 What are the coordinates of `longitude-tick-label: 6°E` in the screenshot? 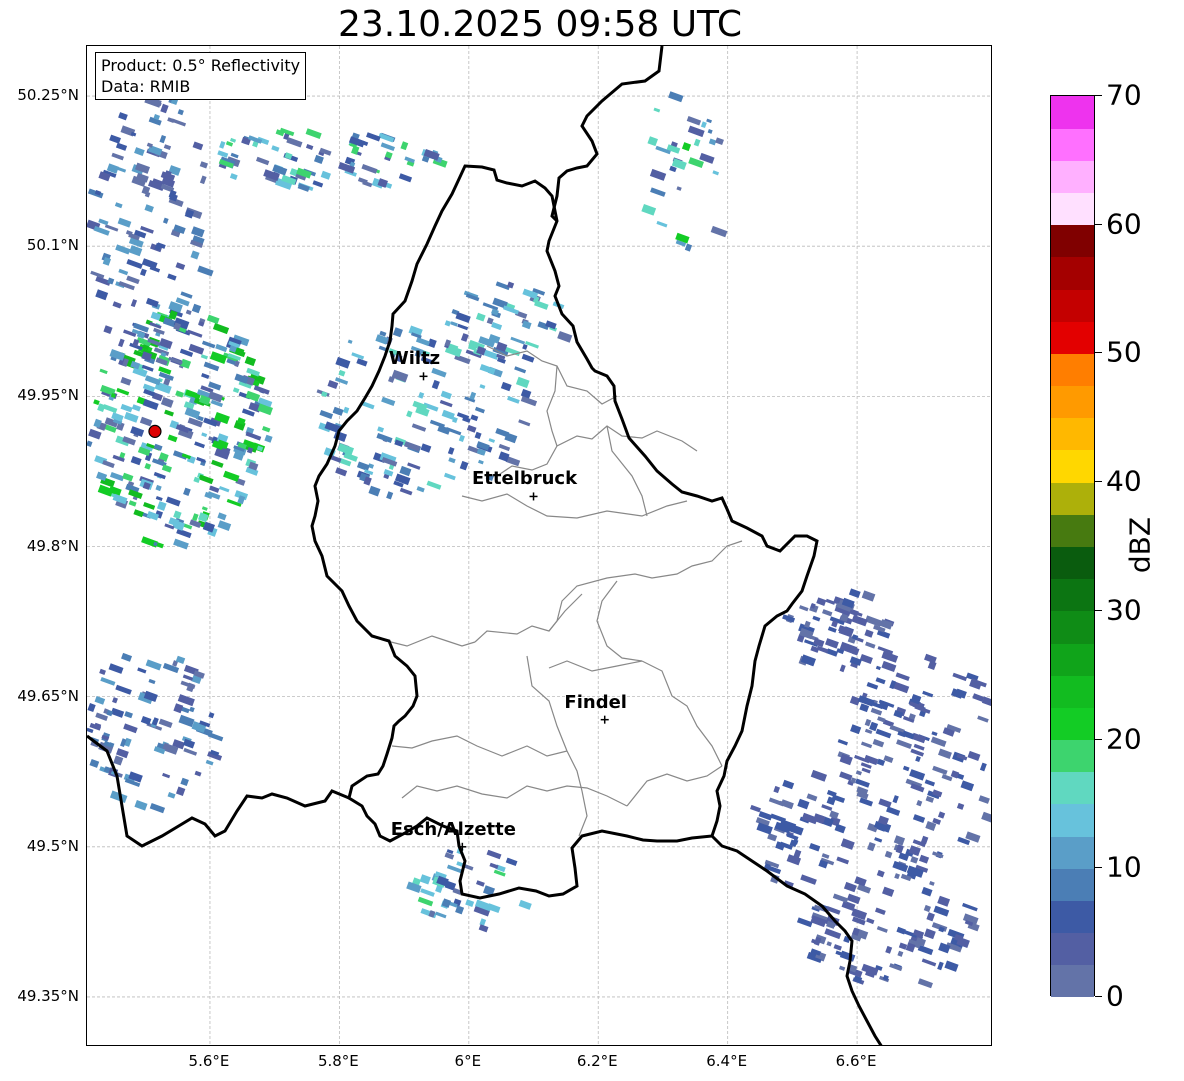 It's located at (468, 1061).